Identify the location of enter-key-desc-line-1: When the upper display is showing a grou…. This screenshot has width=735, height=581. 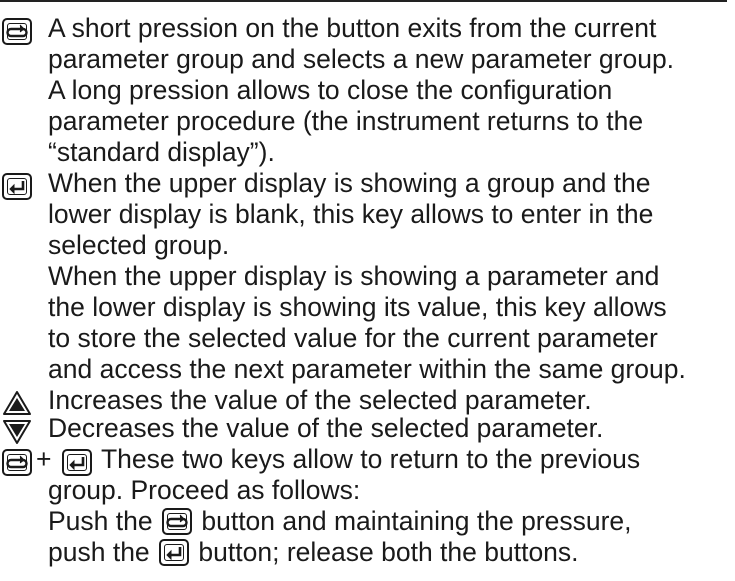
(349, 183).